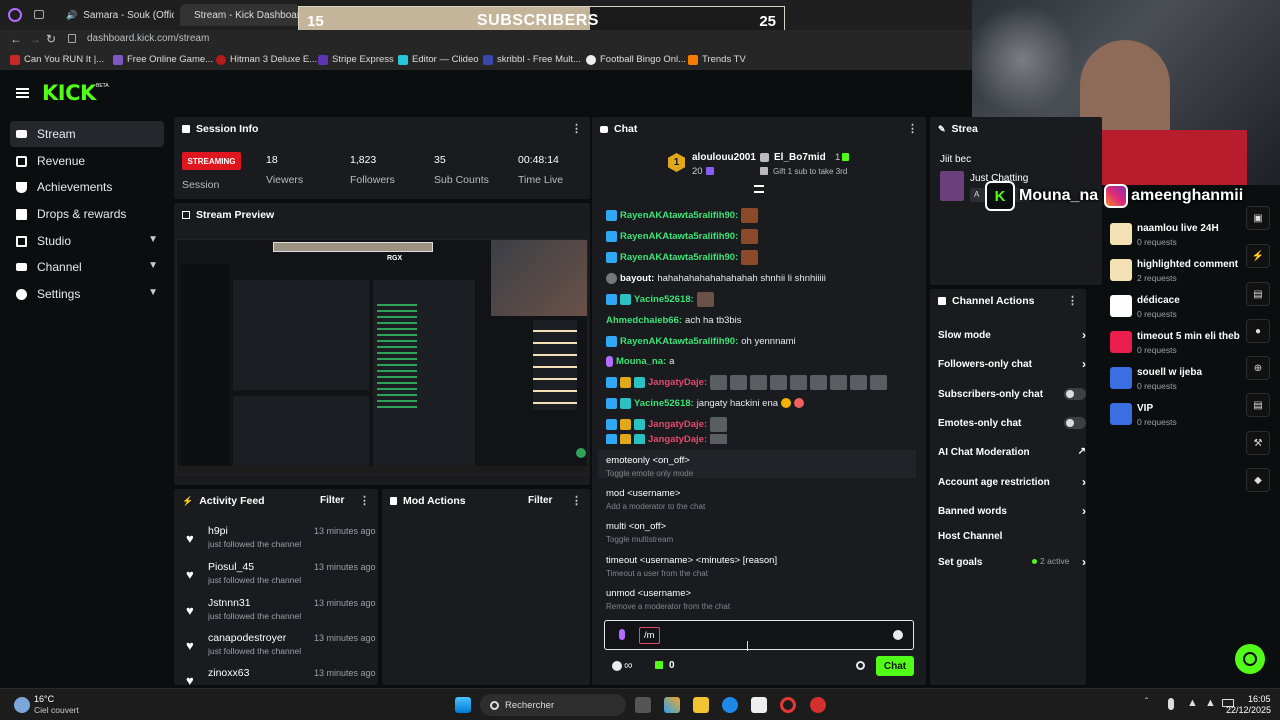  I want to click on rail-document-icon: ▤, so click(1258, 294).